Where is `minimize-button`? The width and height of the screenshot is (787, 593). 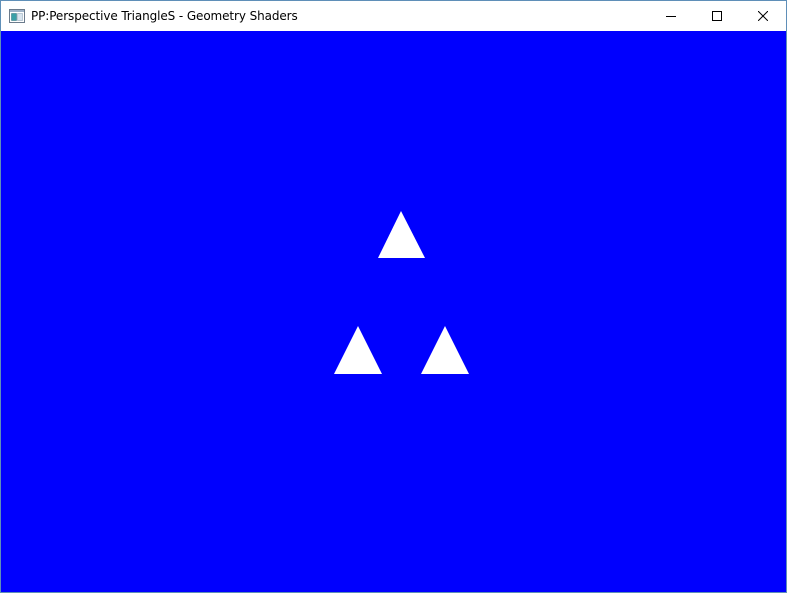 minimize-button is located at coordinates (671, 16).